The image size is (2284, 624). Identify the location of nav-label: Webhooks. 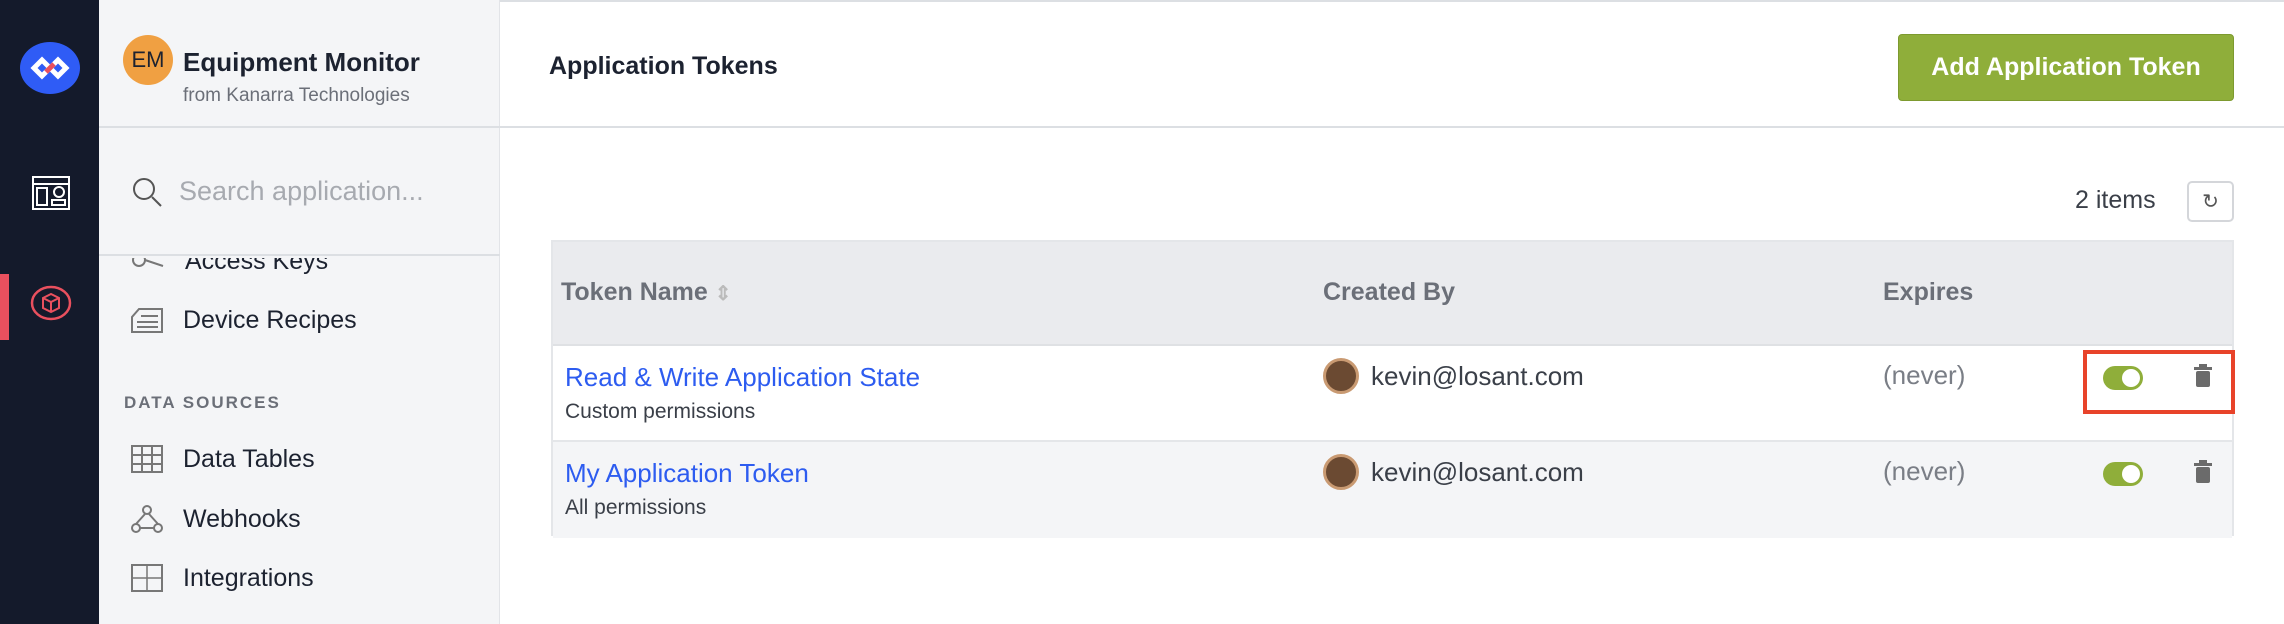
(242, 518).